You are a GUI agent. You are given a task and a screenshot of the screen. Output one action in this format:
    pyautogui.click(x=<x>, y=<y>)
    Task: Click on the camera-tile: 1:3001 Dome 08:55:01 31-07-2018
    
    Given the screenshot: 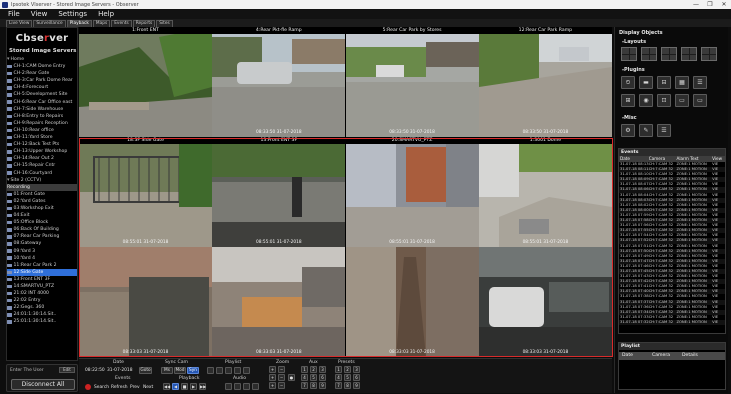 What is the action you would take?
    pyautogui.click(x=545, y=192)
    